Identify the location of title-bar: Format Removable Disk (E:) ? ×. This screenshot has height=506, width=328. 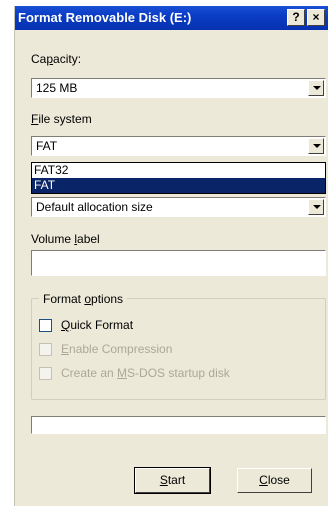
(171, 18).